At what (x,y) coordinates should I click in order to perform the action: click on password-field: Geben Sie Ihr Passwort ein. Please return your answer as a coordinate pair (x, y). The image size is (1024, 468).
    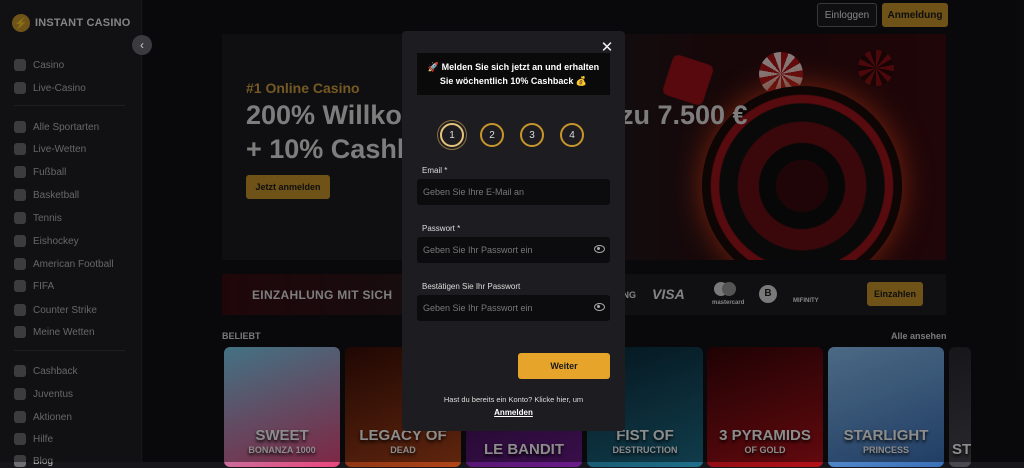
    Looking at the image, I should click on (513, 250).